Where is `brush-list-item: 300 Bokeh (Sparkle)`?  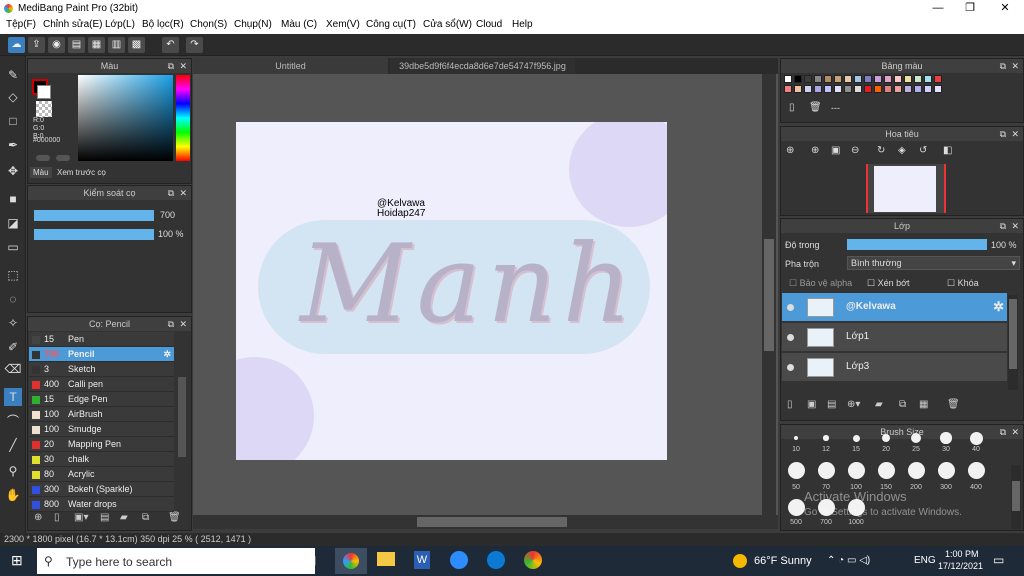
brush-list-item: 300 Bokeh (Sparkle) is located at coordinates (101, 489).